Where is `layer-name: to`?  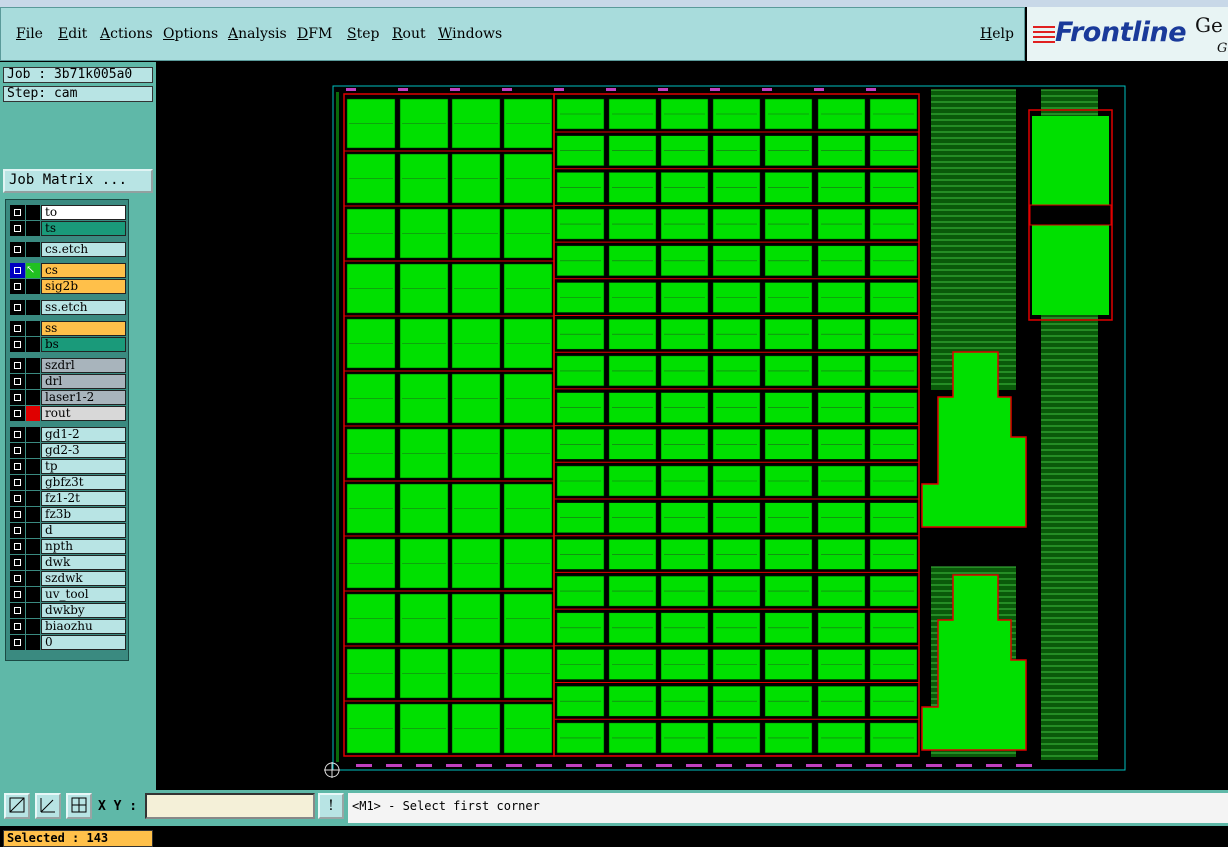
layer-name: to is located at coordinates (83, 212).